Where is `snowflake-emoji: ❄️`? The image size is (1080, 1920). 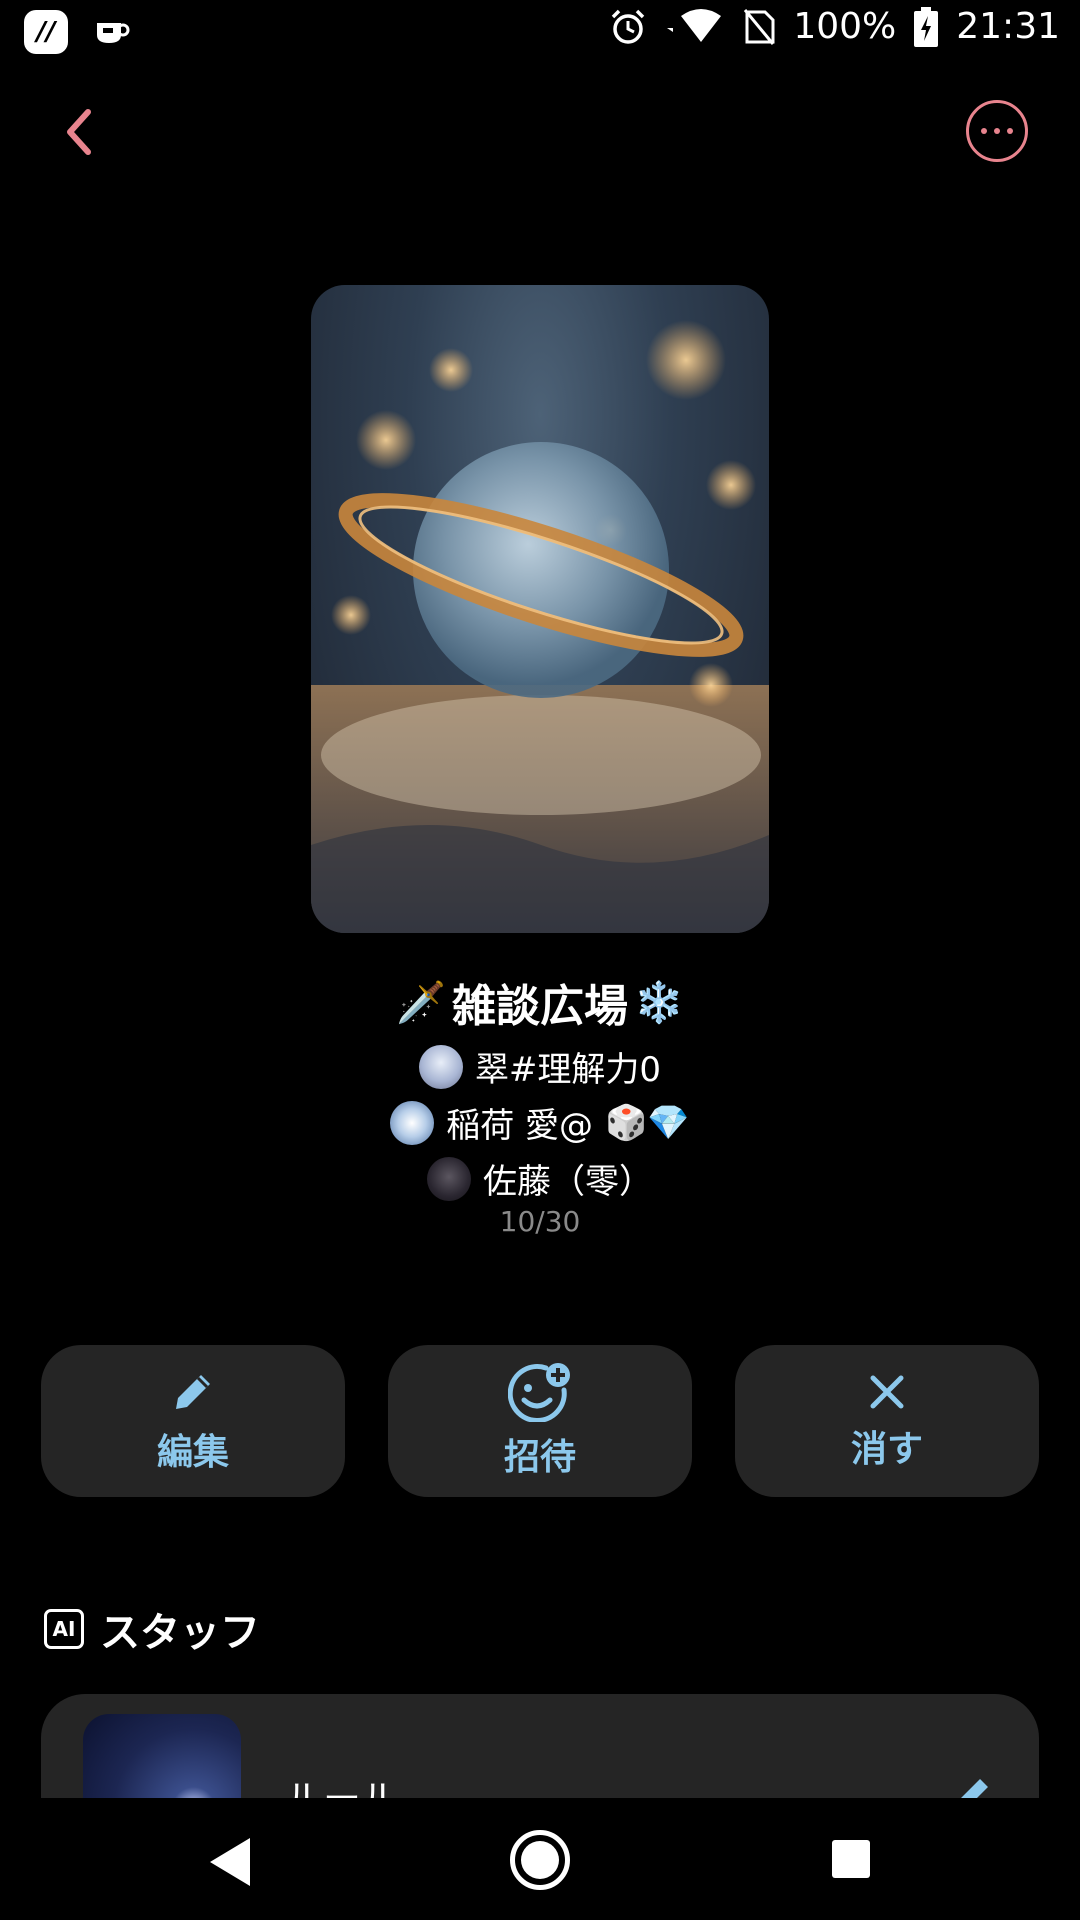
snowflake-emoji: ❄️ is located at coordinates (659, 1002).